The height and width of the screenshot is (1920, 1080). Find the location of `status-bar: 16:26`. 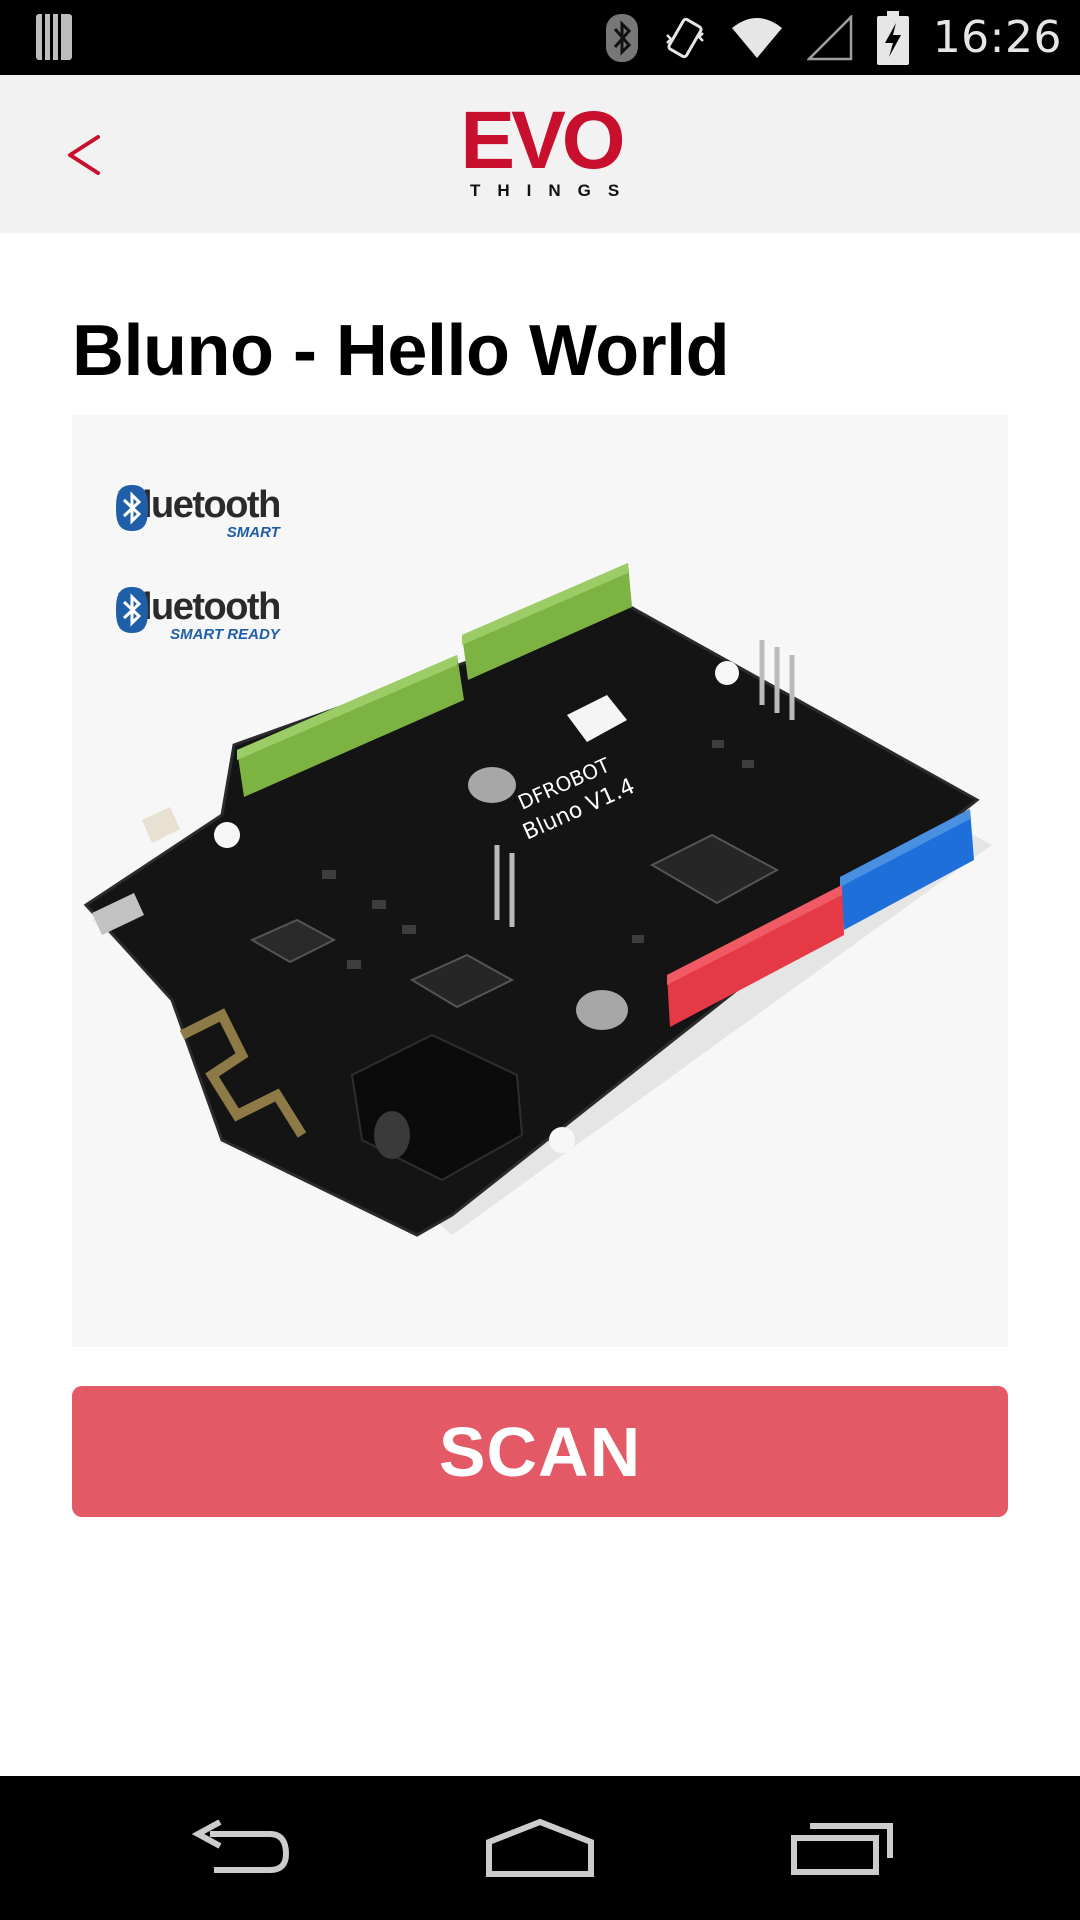

status-bar: 16:26 is located at coordinates (540, 37).